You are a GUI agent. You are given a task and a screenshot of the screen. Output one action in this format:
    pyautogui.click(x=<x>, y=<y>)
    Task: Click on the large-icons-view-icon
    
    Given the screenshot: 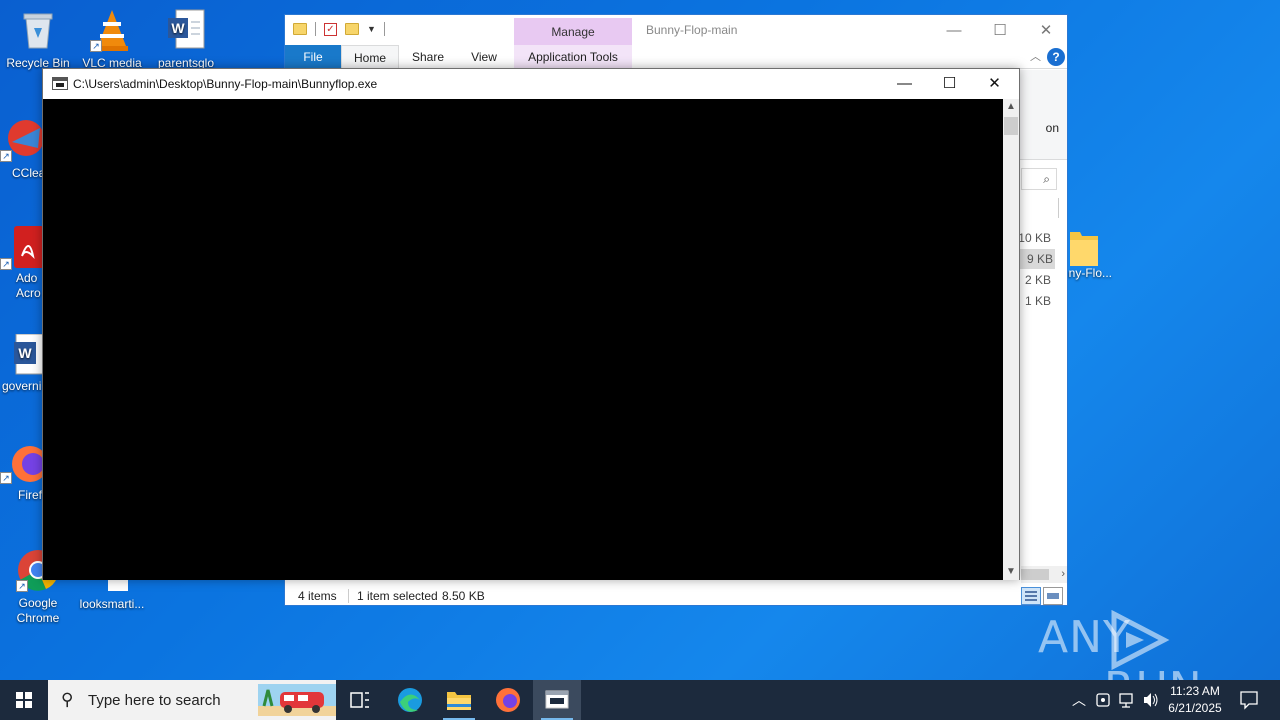 What is the action you would take?
    pyautogui.click(x=1053, y=596)
    